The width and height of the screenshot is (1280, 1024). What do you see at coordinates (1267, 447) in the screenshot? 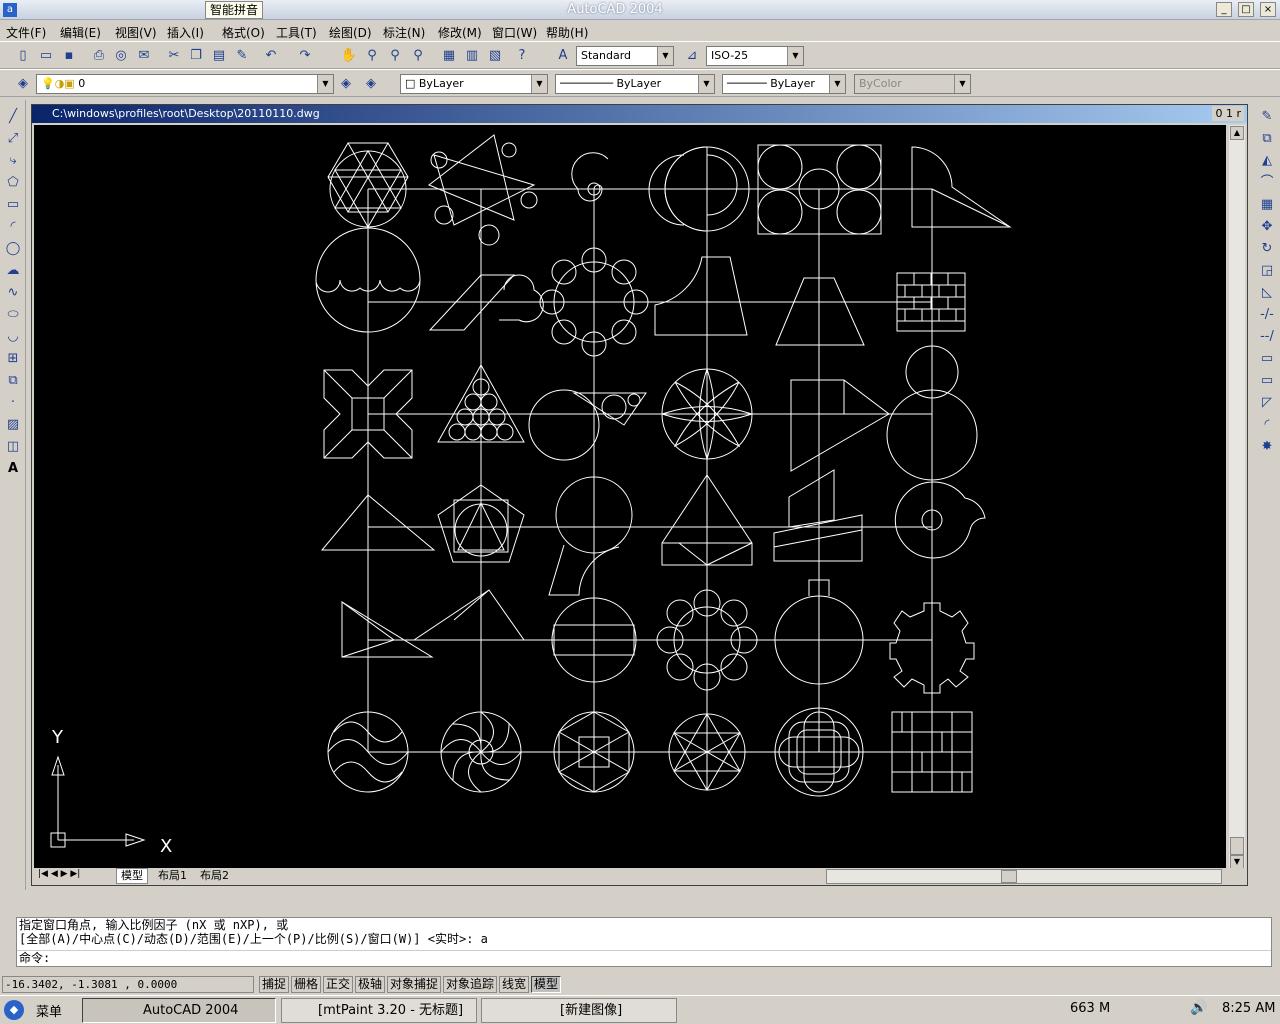
I see `explode-icon: ✸` at bounding box center [1267, 447].